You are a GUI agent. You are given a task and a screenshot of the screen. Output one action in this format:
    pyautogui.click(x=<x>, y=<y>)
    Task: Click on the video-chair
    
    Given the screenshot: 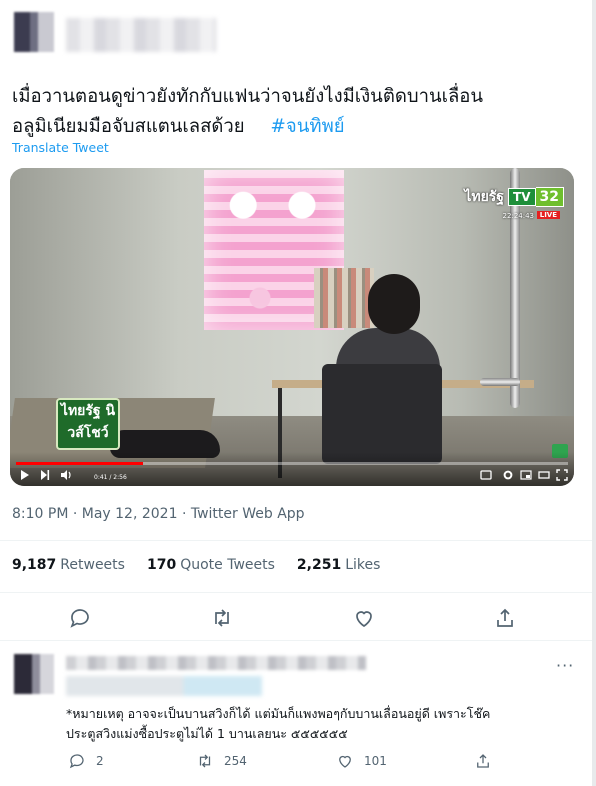 What is the action you would take?
    pyautogui.click(x=382, y=414)
    